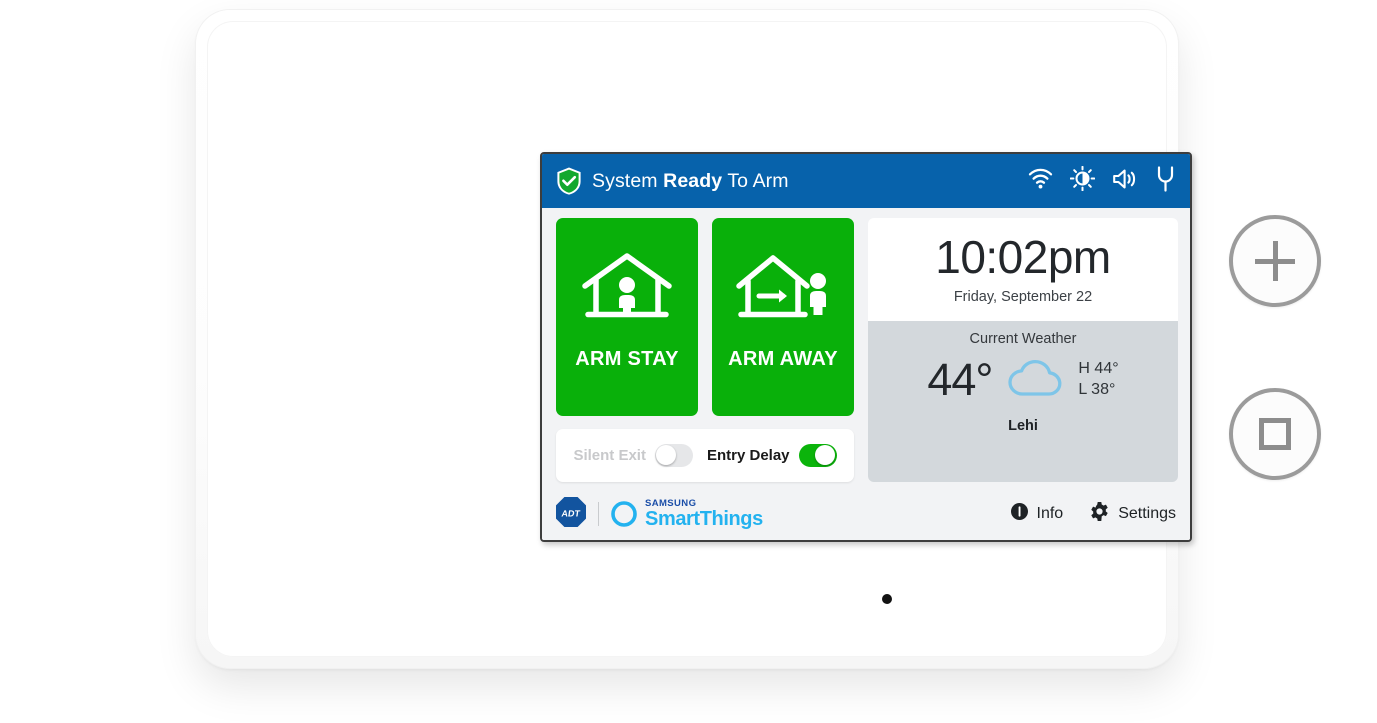 The width and height of the screenshot is (1377, 723). Describe the element at coordinates (783, 359) in the screenshot. I see `arm-away-label: ARM AWAY` at that location.